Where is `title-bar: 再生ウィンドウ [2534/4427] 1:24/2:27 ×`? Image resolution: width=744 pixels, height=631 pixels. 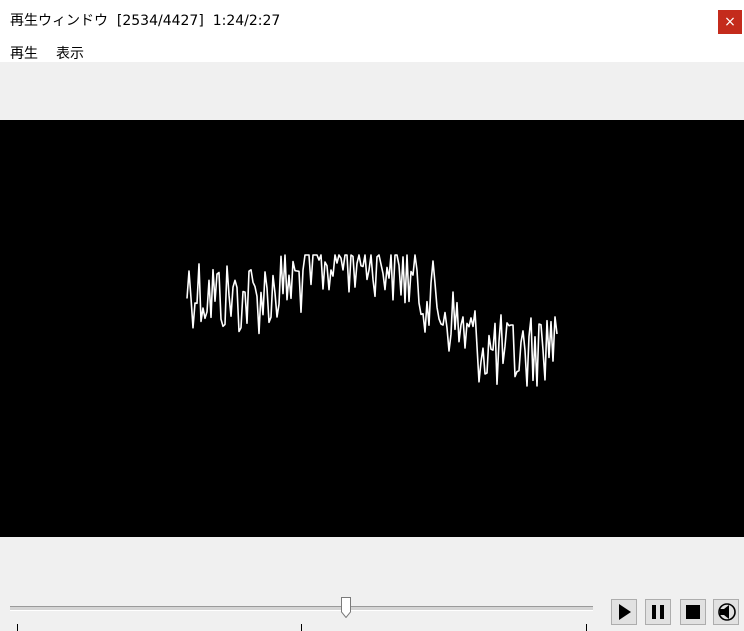 title-bar: 再生ウィンドウ [2534/4427] 1:24/2:27 × is located at coordinates (372, 20).